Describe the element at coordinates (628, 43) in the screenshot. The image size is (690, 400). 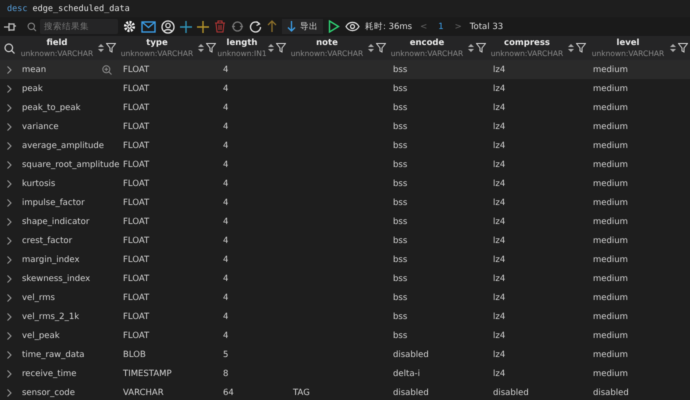
I see `column-header: level` at that location.